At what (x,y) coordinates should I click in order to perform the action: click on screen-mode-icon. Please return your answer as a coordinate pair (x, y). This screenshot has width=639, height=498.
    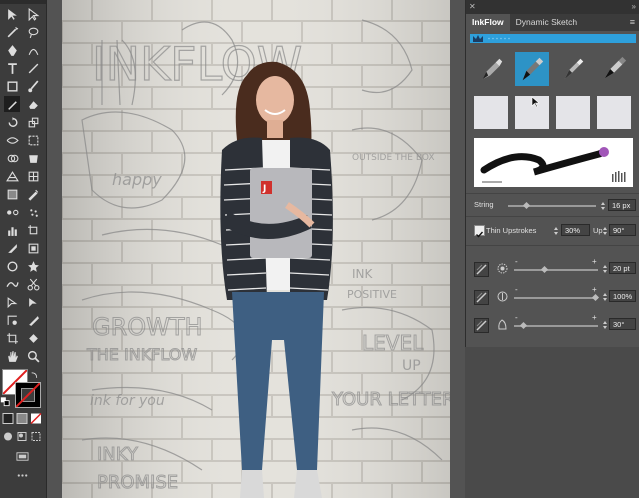
    Looking at the image, I should click on (22, 456).